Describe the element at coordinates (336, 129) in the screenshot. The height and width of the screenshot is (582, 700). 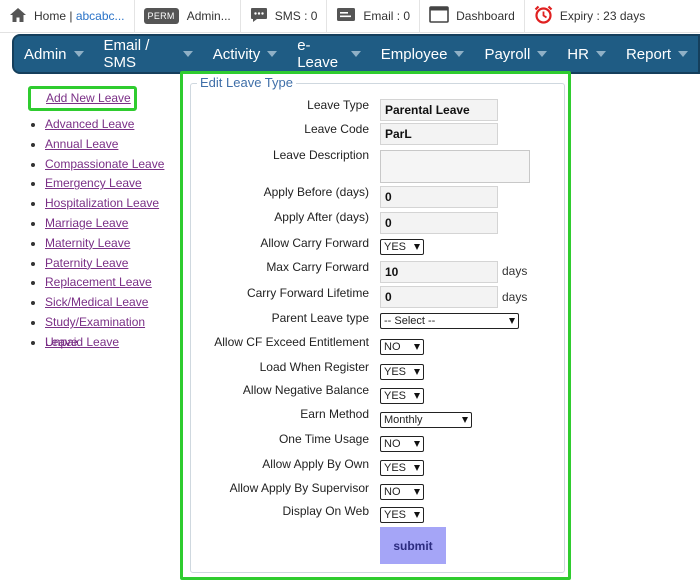
I see `leave-code-label: Leave Code` at that location.